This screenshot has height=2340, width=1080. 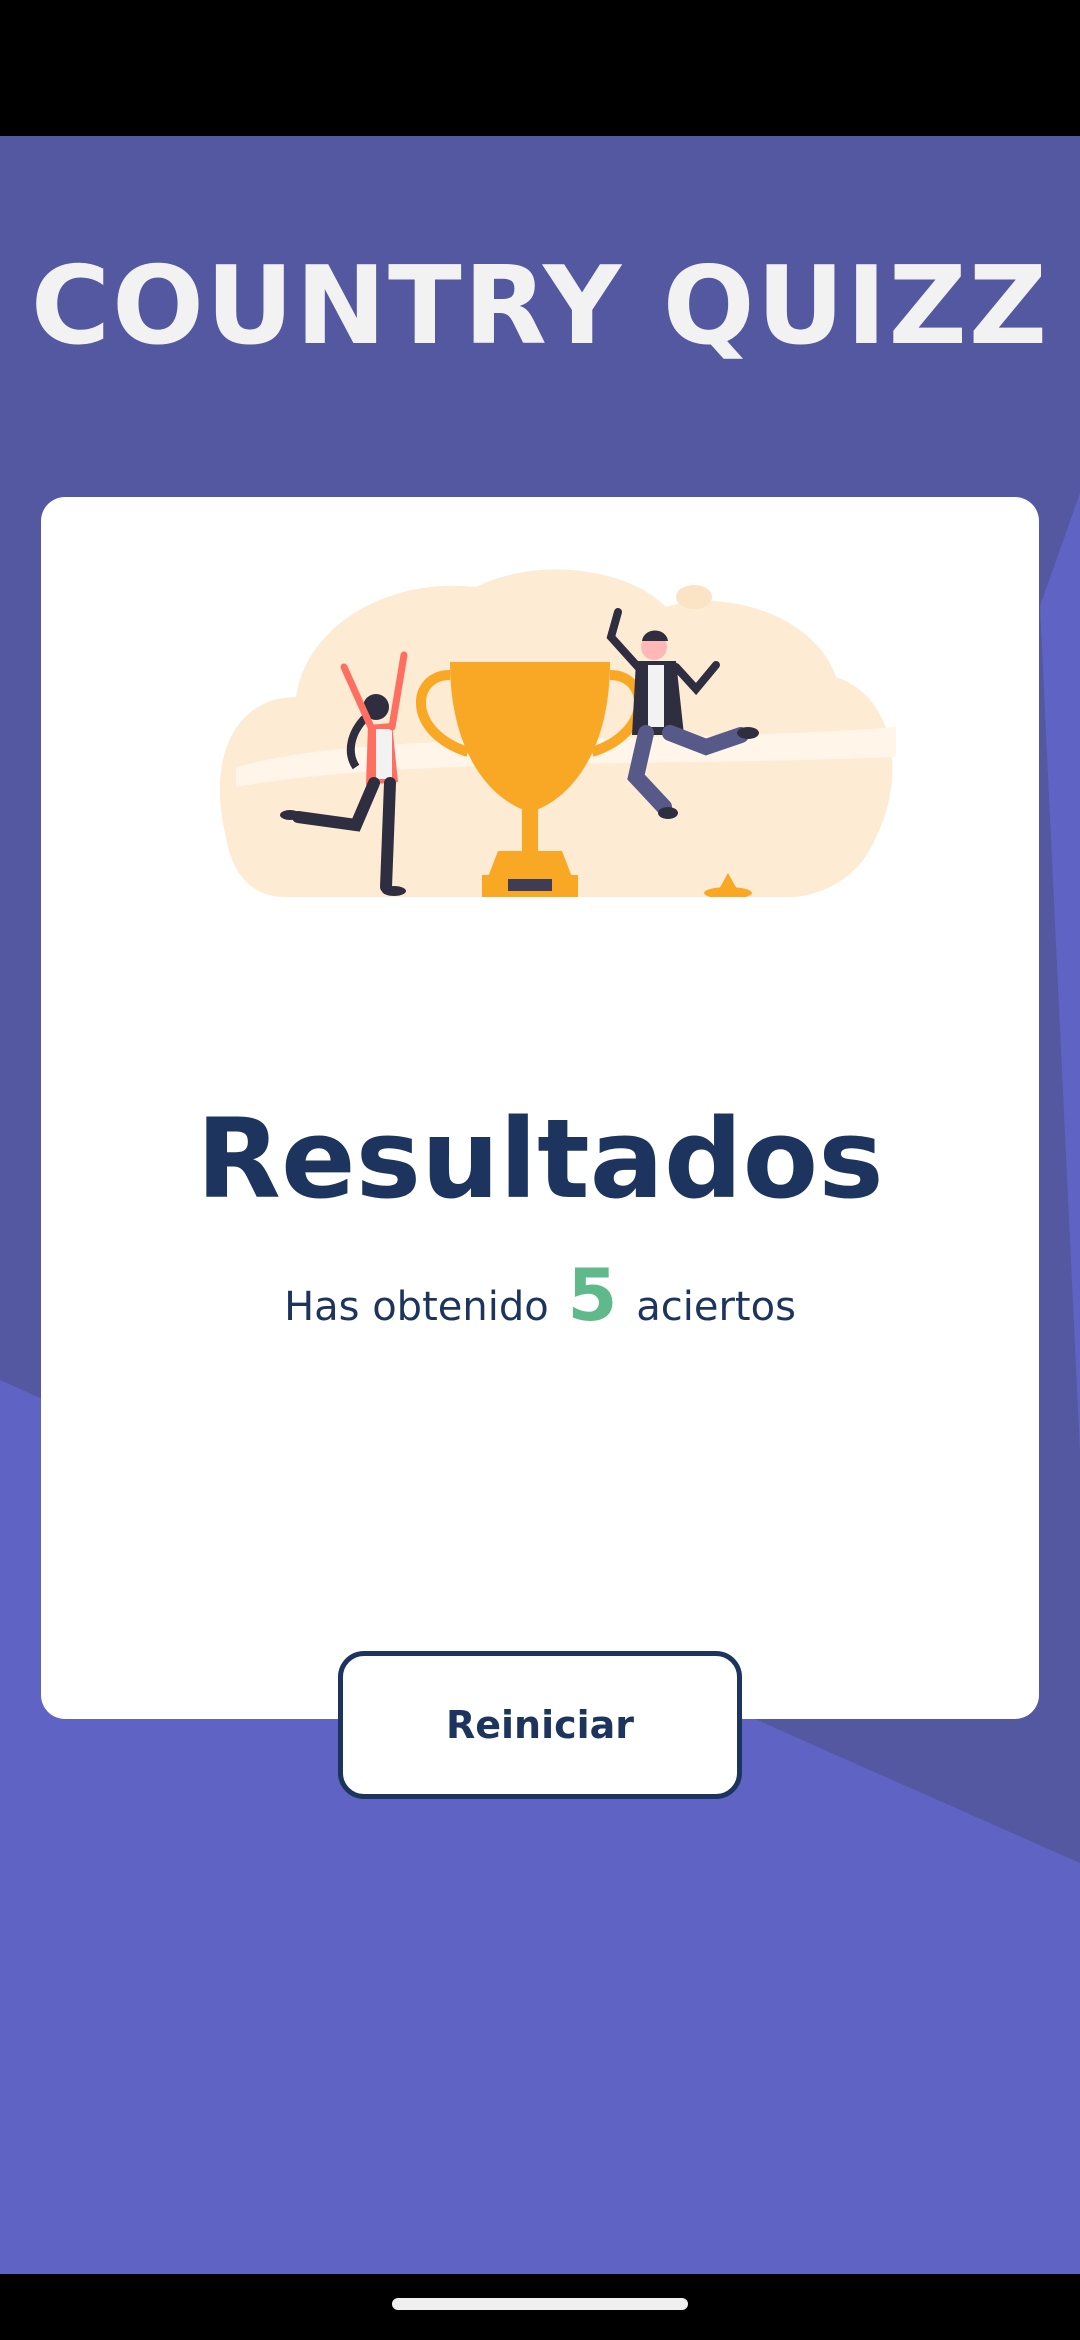 What do you see at coordinates (540, 306) in the screenshot?
I see `app-title: COUNTRY QUIZZ` at bounding box center [540, 306].